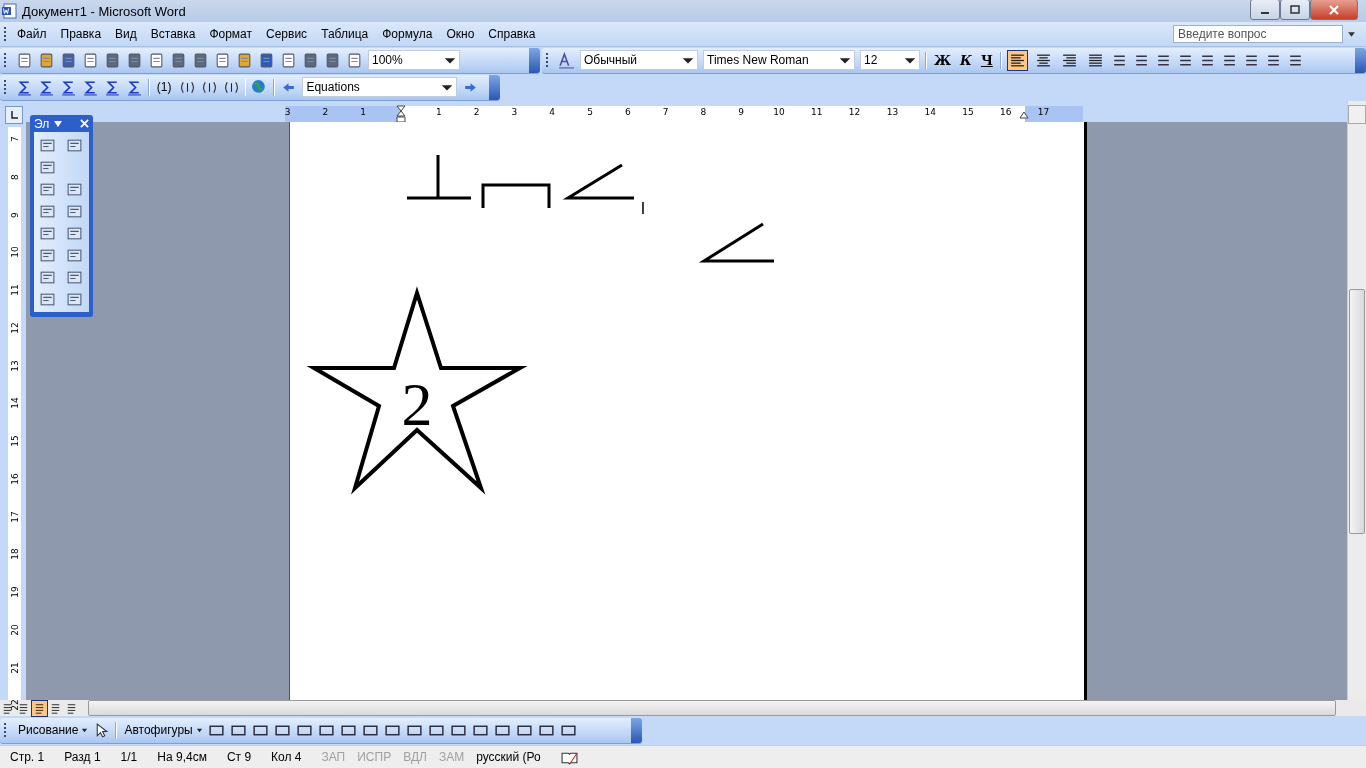 This screenshot has height=768, width=1366. Describe the element at coordinates (42, 123) in the screenshot. I see `toolbar-title: Эл` at that location.